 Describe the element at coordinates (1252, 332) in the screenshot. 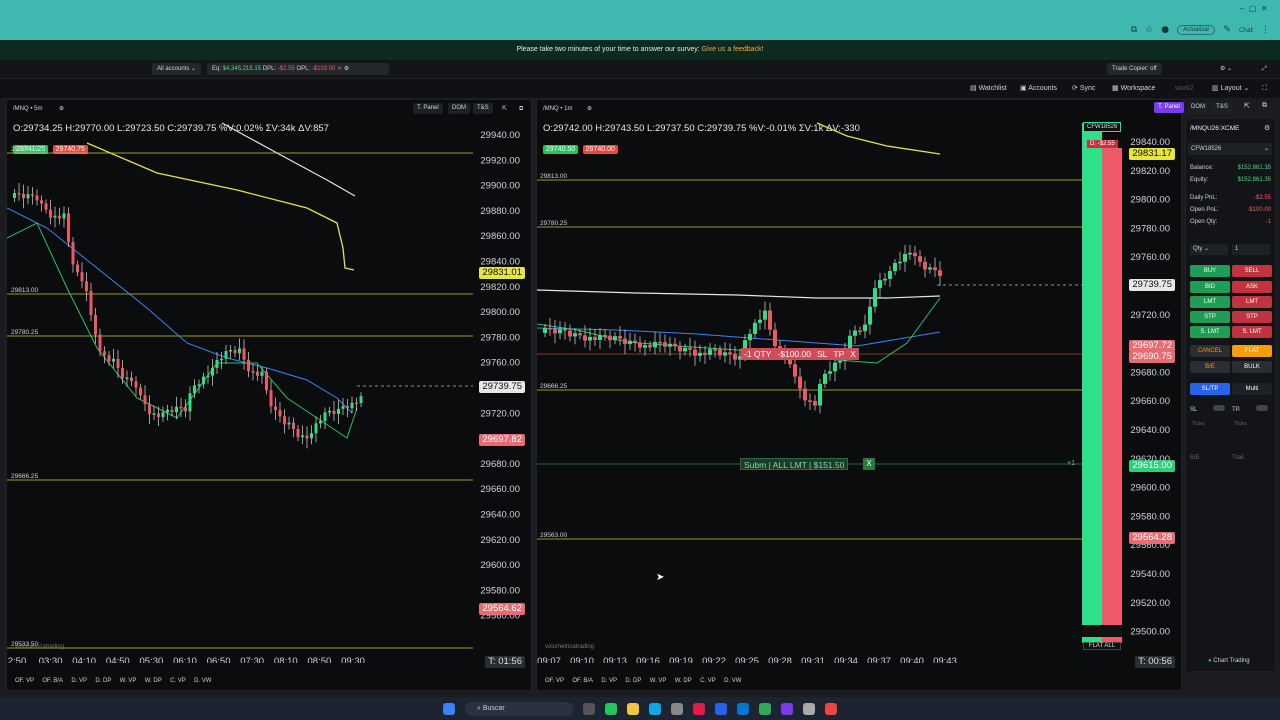

I see `sell-slmt-button: S. LMT` at that location.